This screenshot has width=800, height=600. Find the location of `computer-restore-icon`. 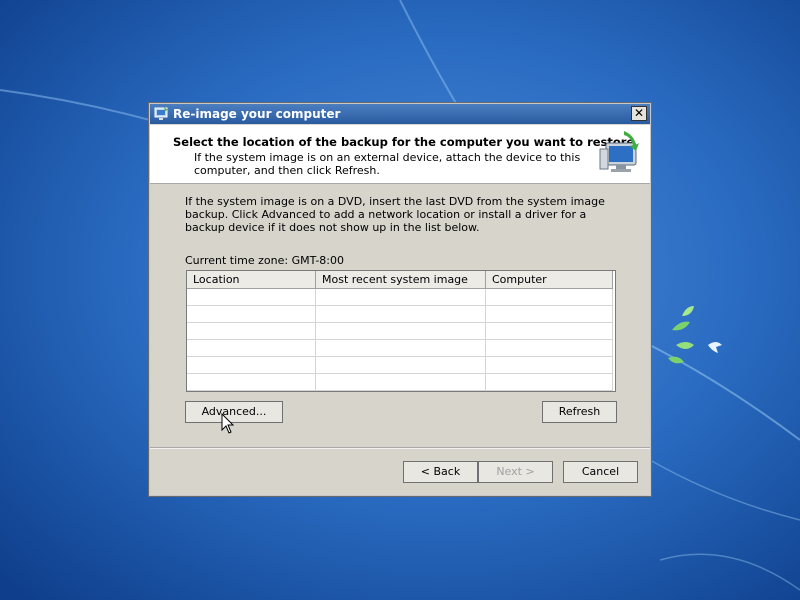

computer-restore-icon is located at coordinates (619, 151).